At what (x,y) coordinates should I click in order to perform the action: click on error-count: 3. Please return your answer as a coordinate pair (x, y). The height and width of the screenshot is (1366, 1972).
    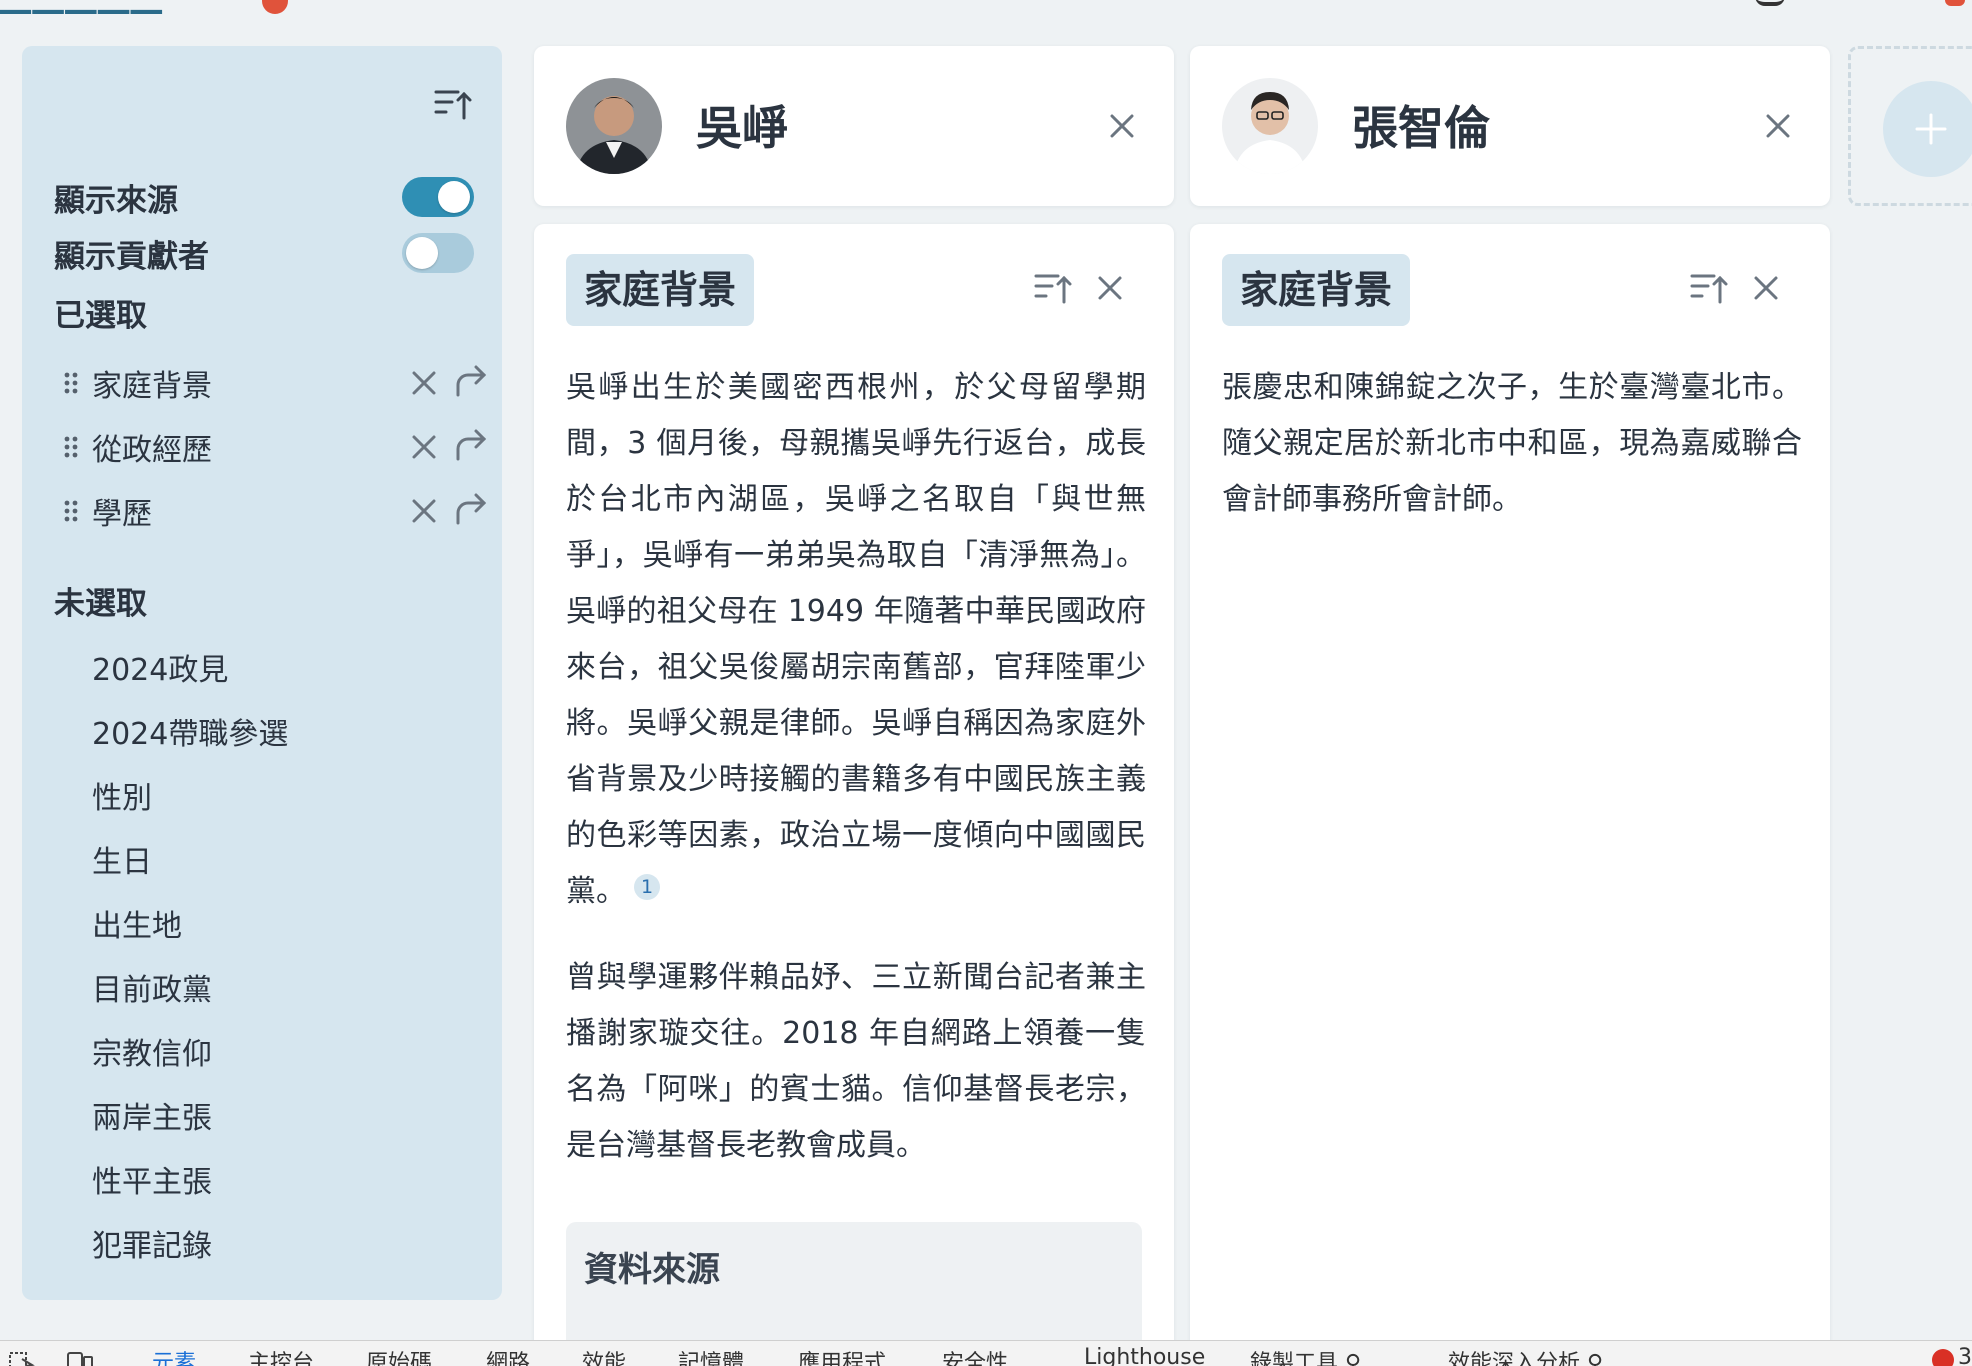
    Looking at the image, I should click on (1965, 1355).